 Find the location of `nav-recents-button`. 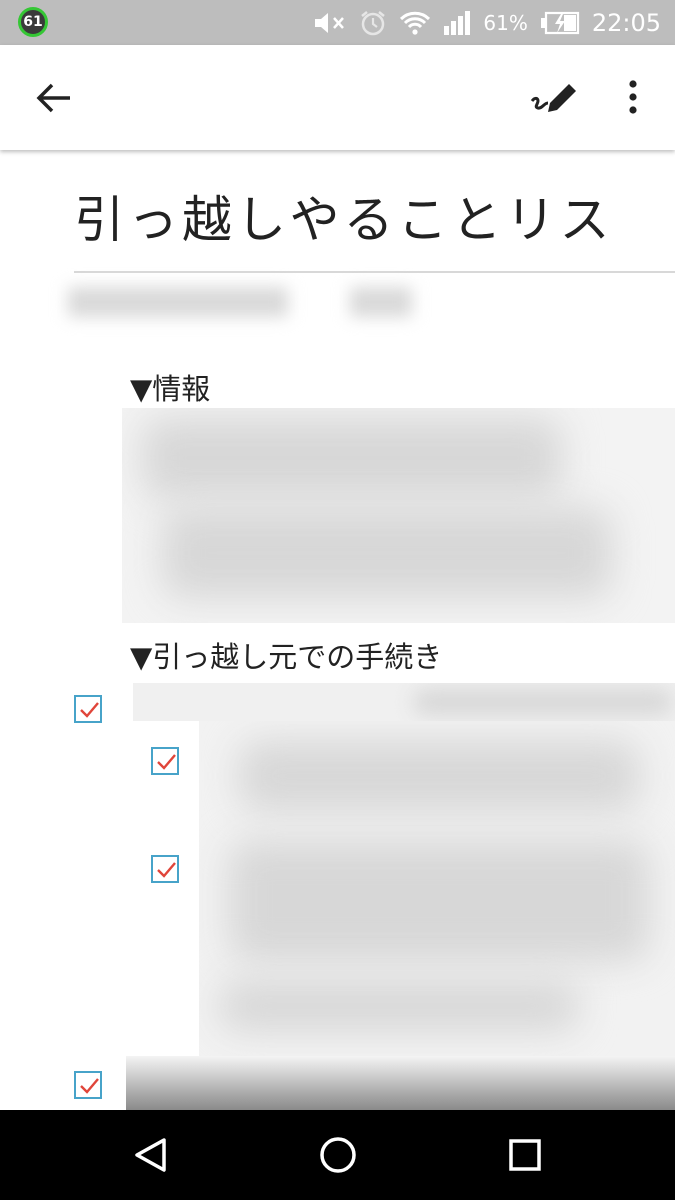

nav-recents-button is located at coordinates (525, 1155).